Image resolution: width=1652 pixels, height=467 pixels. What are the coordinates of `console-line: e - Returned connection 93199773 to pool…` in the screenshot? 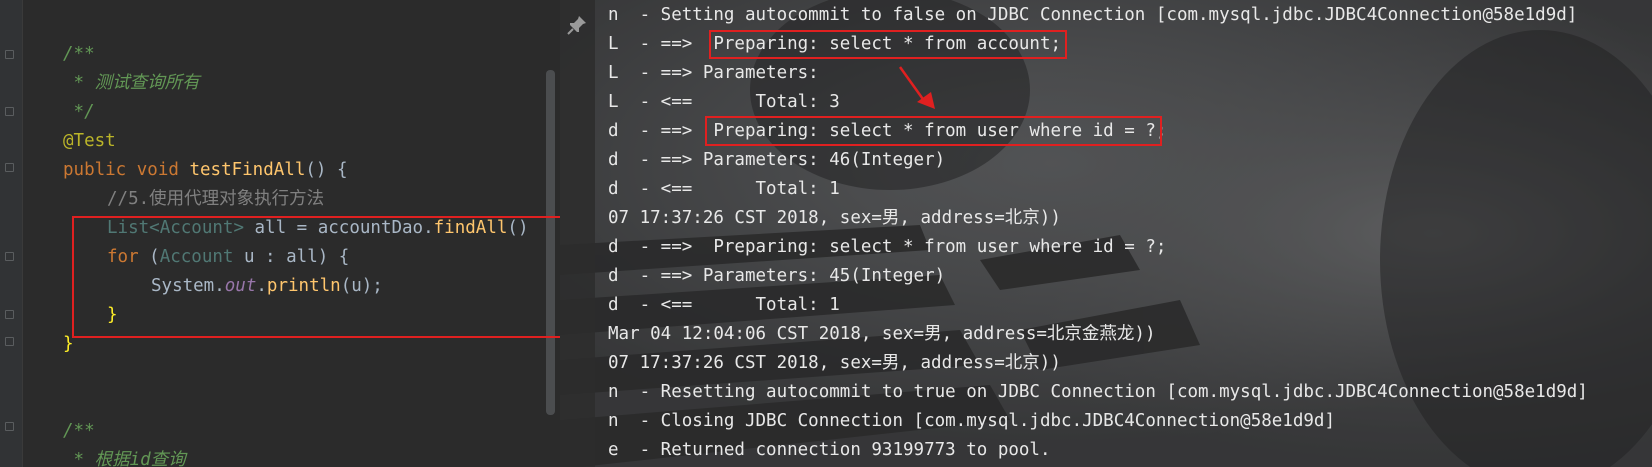 It's located at (829, 450).